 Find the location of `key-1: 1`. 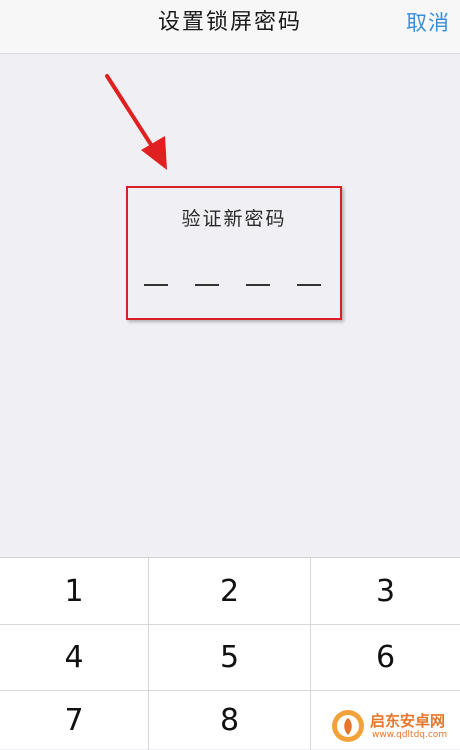

key-1: 1 is located at coordinates (74, 591).